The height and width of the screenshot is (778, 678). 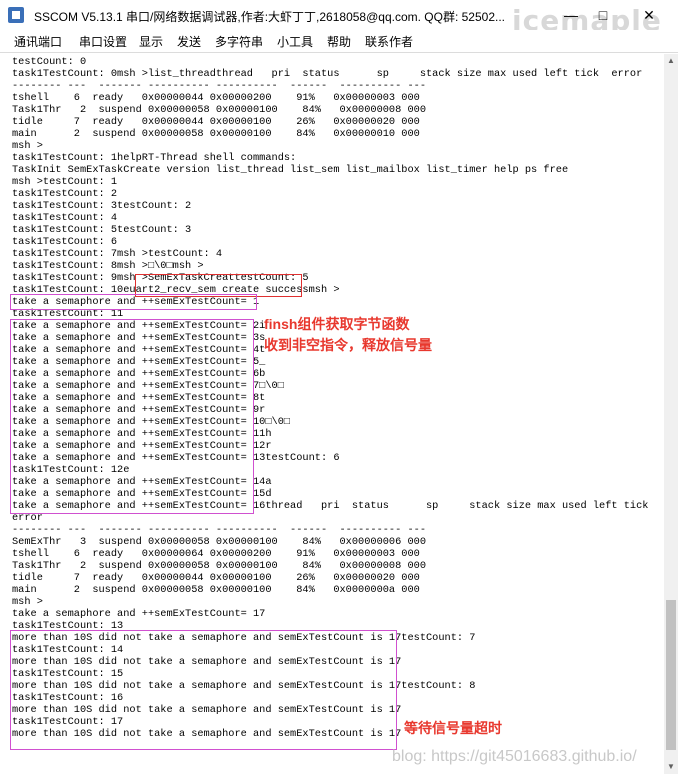 What do you see at coordinates (389, 41) in the screenshot?
I see `menu-item-contact: 联系作者` at bounding box center [389, 41].